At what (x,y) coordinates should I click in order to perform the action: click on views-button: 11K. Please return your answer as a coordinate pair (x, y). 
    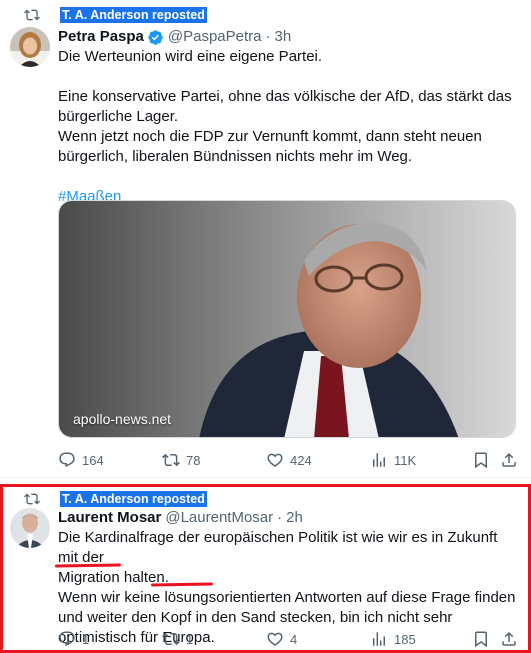
    Looking at the image, I should click on (393, 460).